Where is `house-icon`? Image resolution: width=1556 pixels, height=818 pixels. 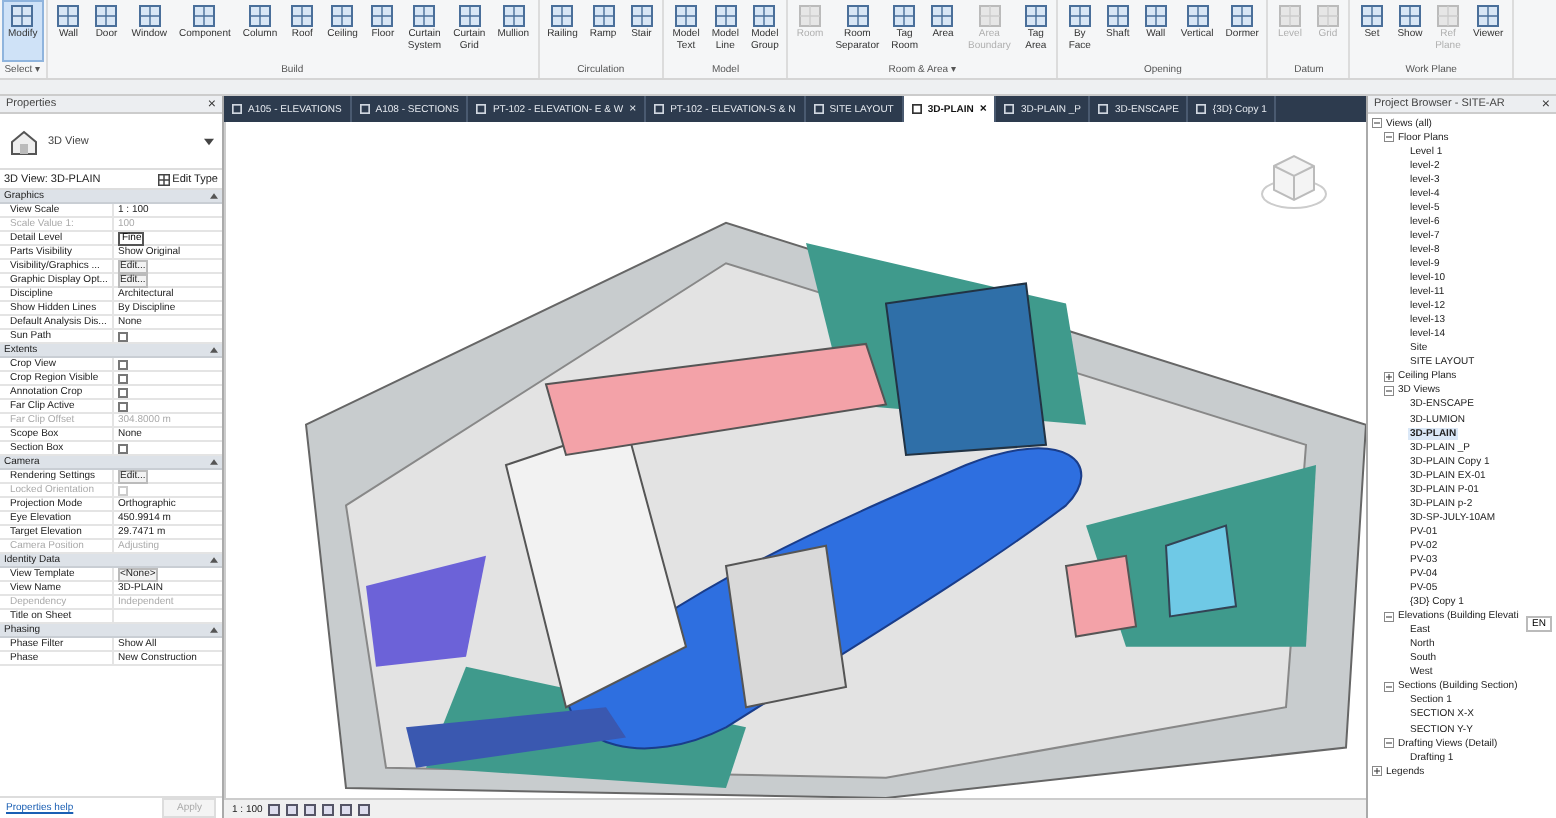
house-icon is located at coordinates (24, 141).